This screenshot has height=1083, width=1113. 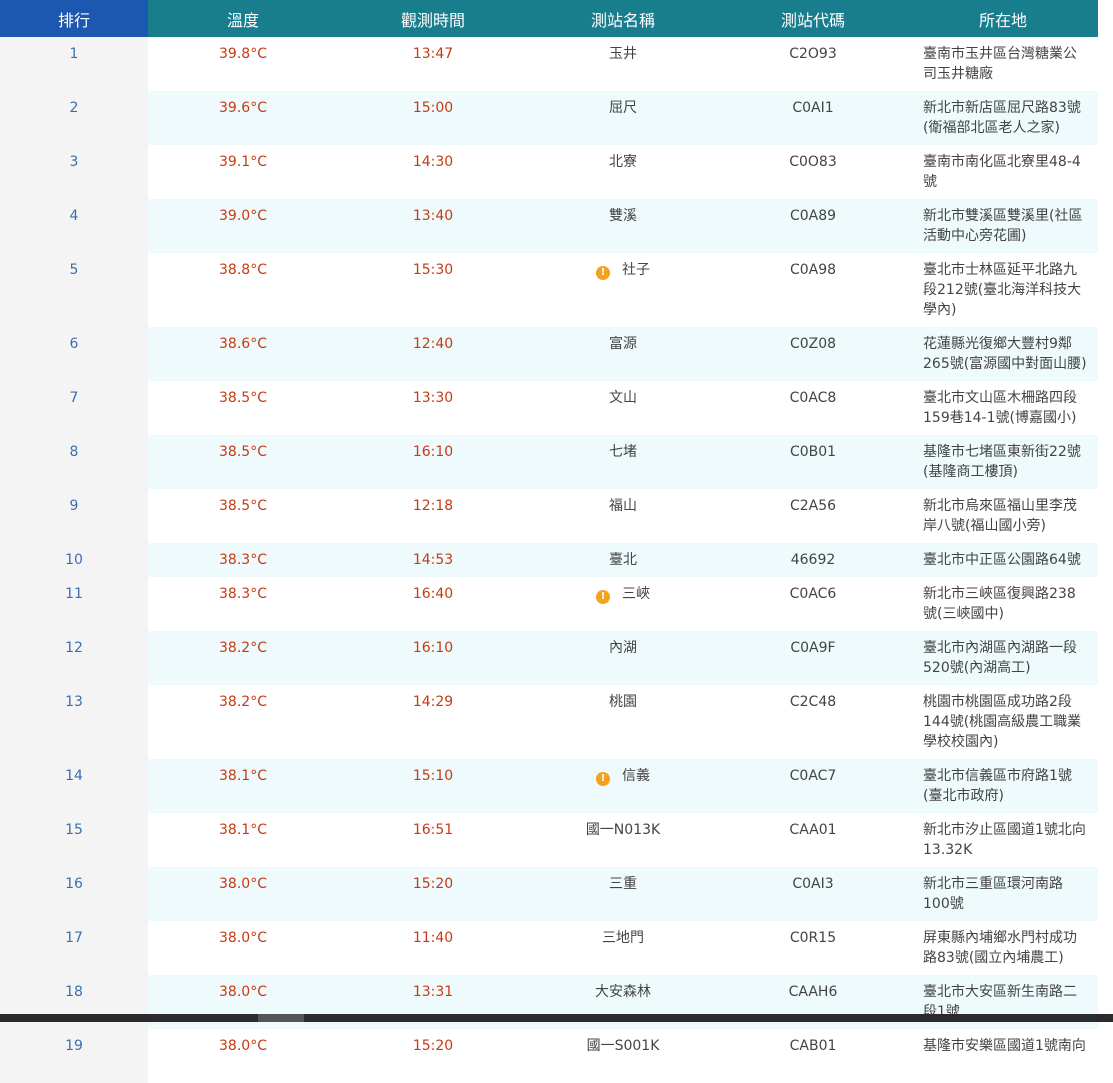 I want to click on table-row: 10 38.3°C 14:53 臺北 46692 臺北市中正區公園路64號, so click(x=549, y=560).